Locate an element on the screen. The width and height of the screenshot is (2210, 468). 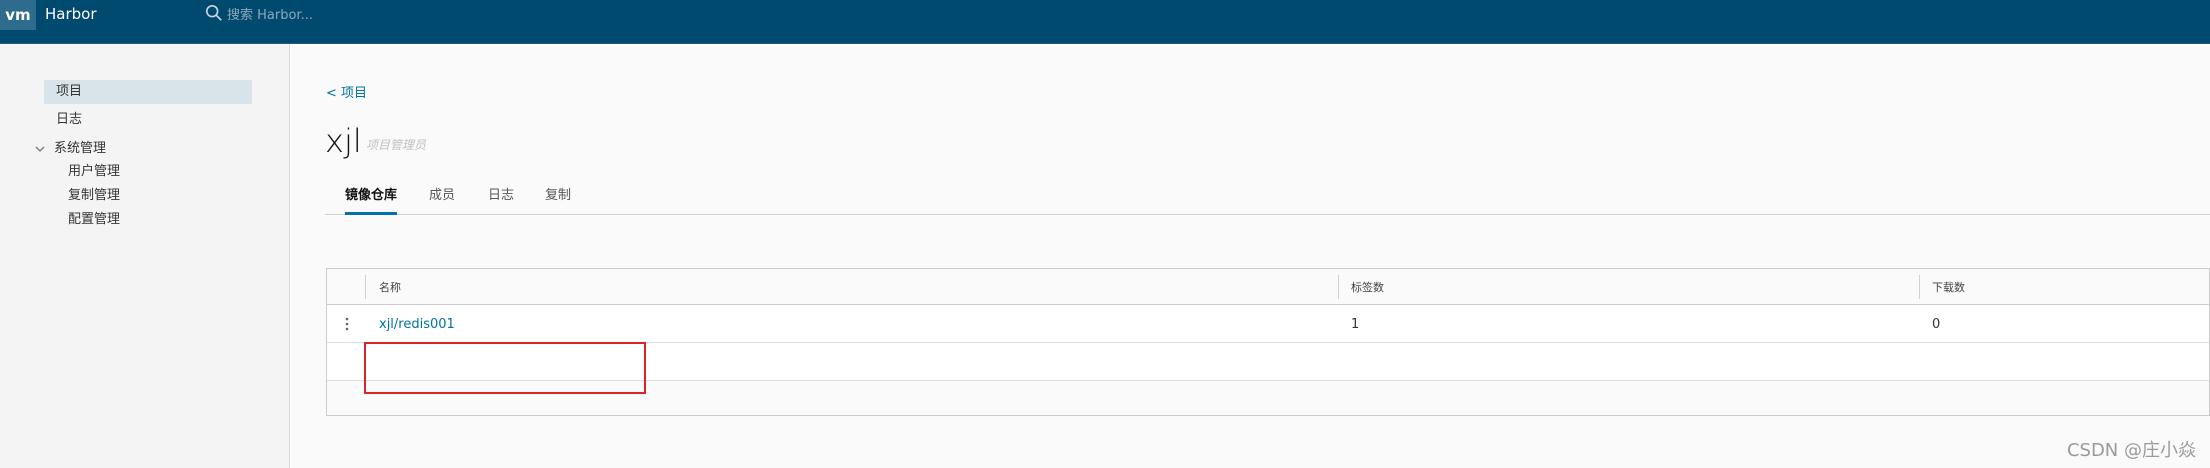
tab-repositories: 镜像仓库 is located at coordinates (371, 197).